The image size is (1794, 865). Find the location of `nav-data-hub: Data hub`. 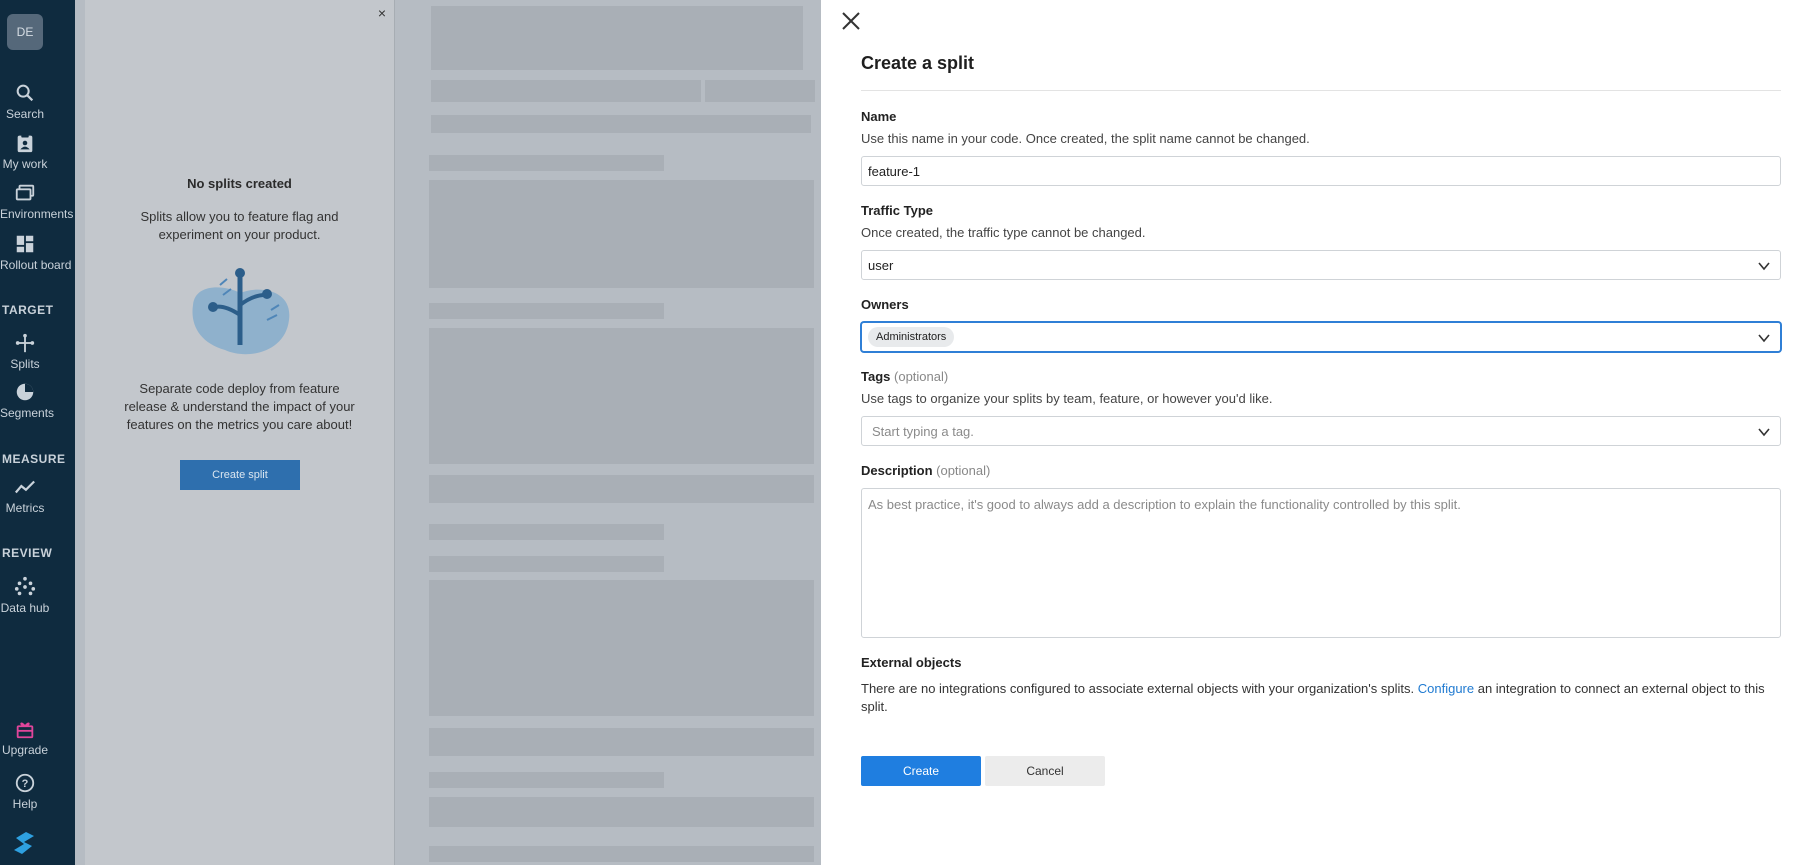

nav-data-hub: Data hub is located at coordinates (25, 595).